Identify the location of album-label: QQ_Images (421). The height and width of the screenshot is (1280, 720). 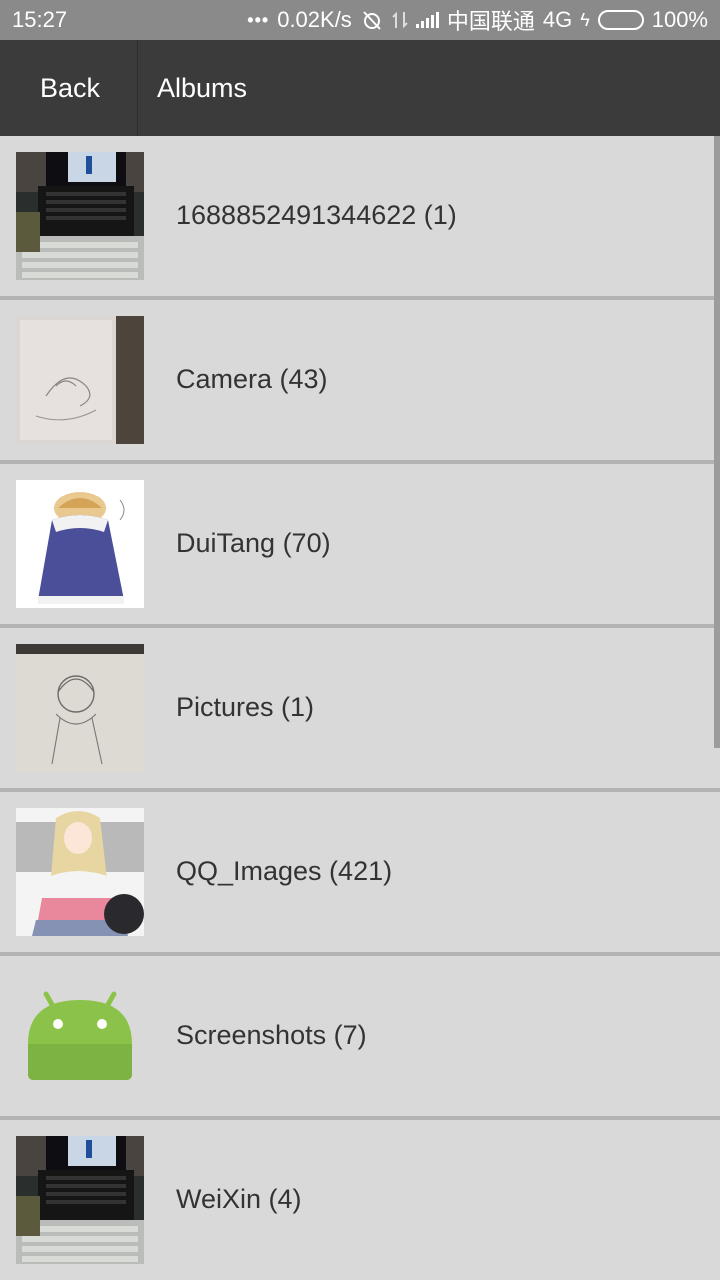
(284, 871).